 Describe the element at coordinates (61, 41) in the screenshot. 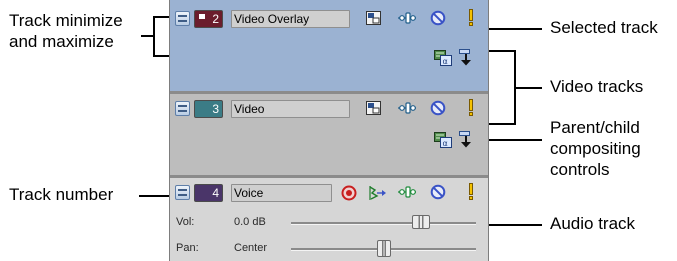

I see `callout-minimize-line2: and maximize` at that location.